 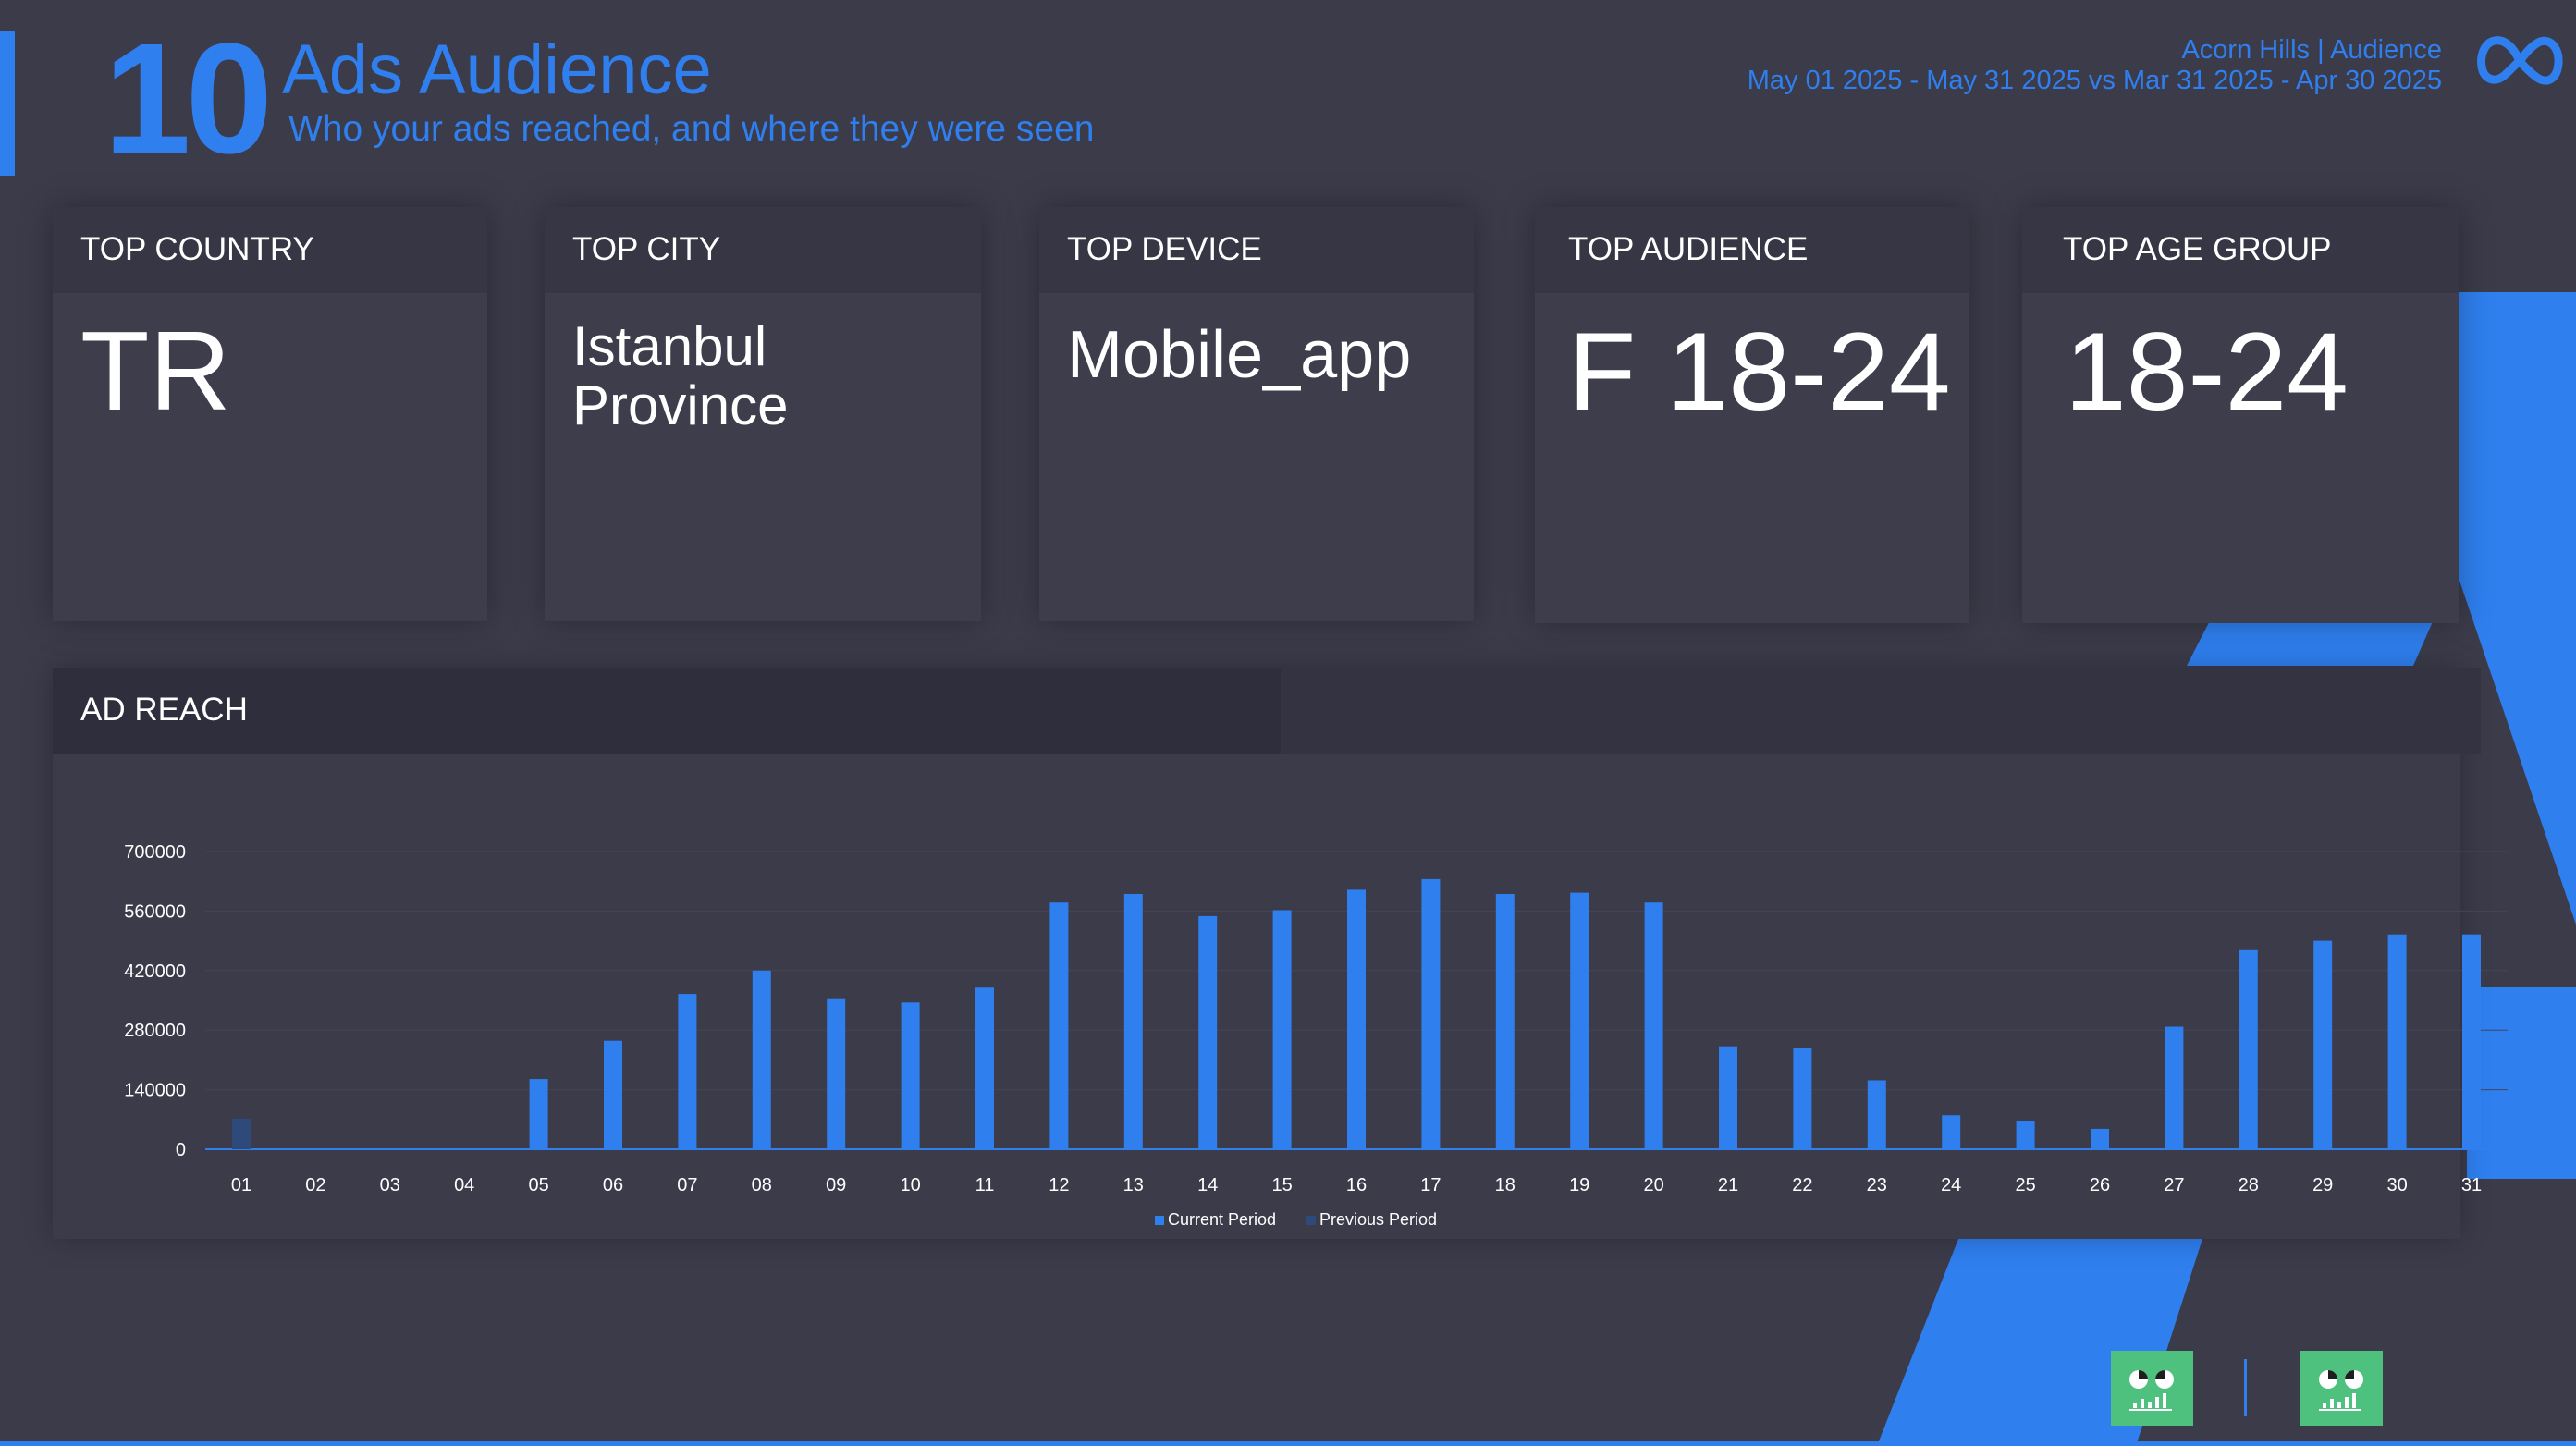 What do you see at coordinates (1752, 250) in the screenshot?
I see `kpi-label: TOP AUDIENCE` at bounding box center [1752, 250].